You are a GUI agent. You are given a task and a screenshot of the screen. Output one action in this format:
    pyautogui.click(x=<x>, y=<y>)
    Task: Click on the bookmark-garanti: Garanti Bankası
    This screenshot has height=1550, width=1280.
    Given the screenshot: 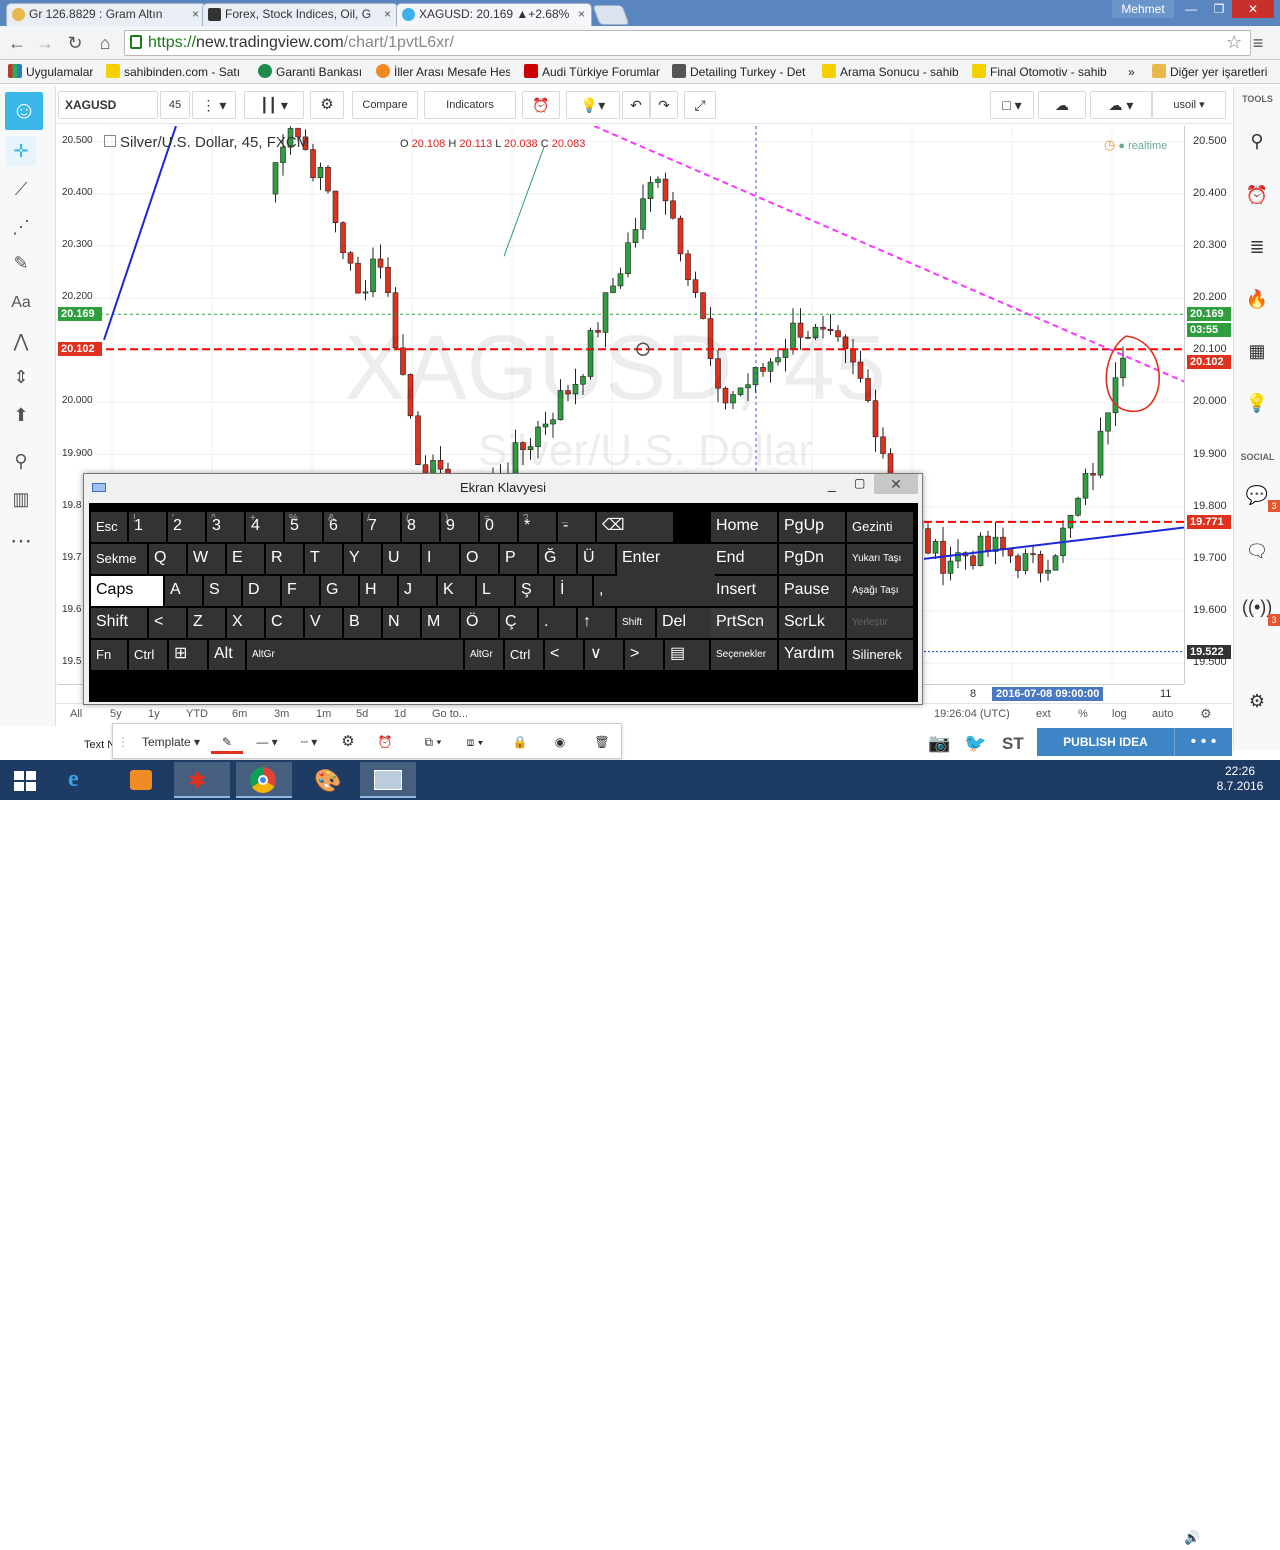 What is the action you would take?
    pyautogui.click(x=313, y=72)
    